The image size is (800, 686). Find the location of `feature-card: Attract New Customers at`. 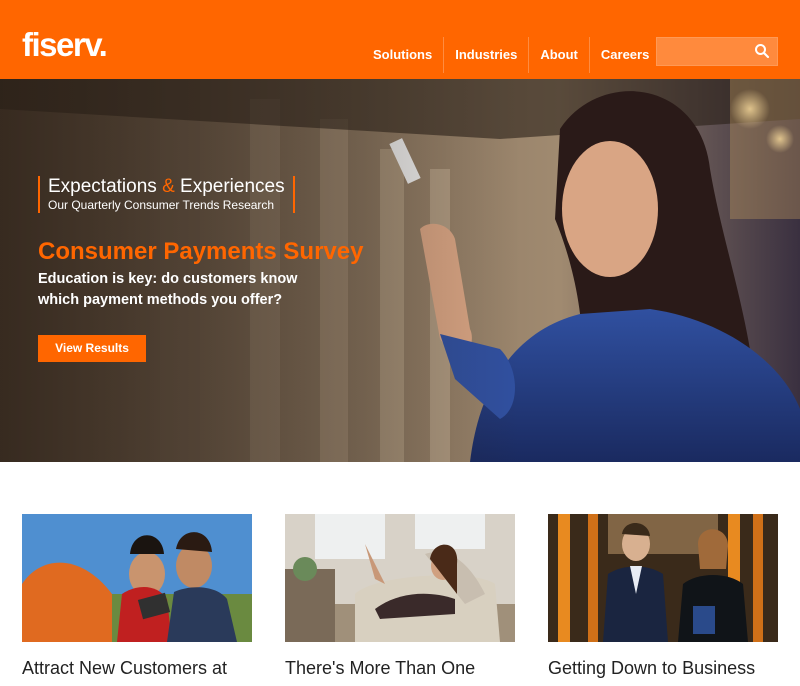

feature-card: Attract New Customers at is located at coordinates (137, 596).